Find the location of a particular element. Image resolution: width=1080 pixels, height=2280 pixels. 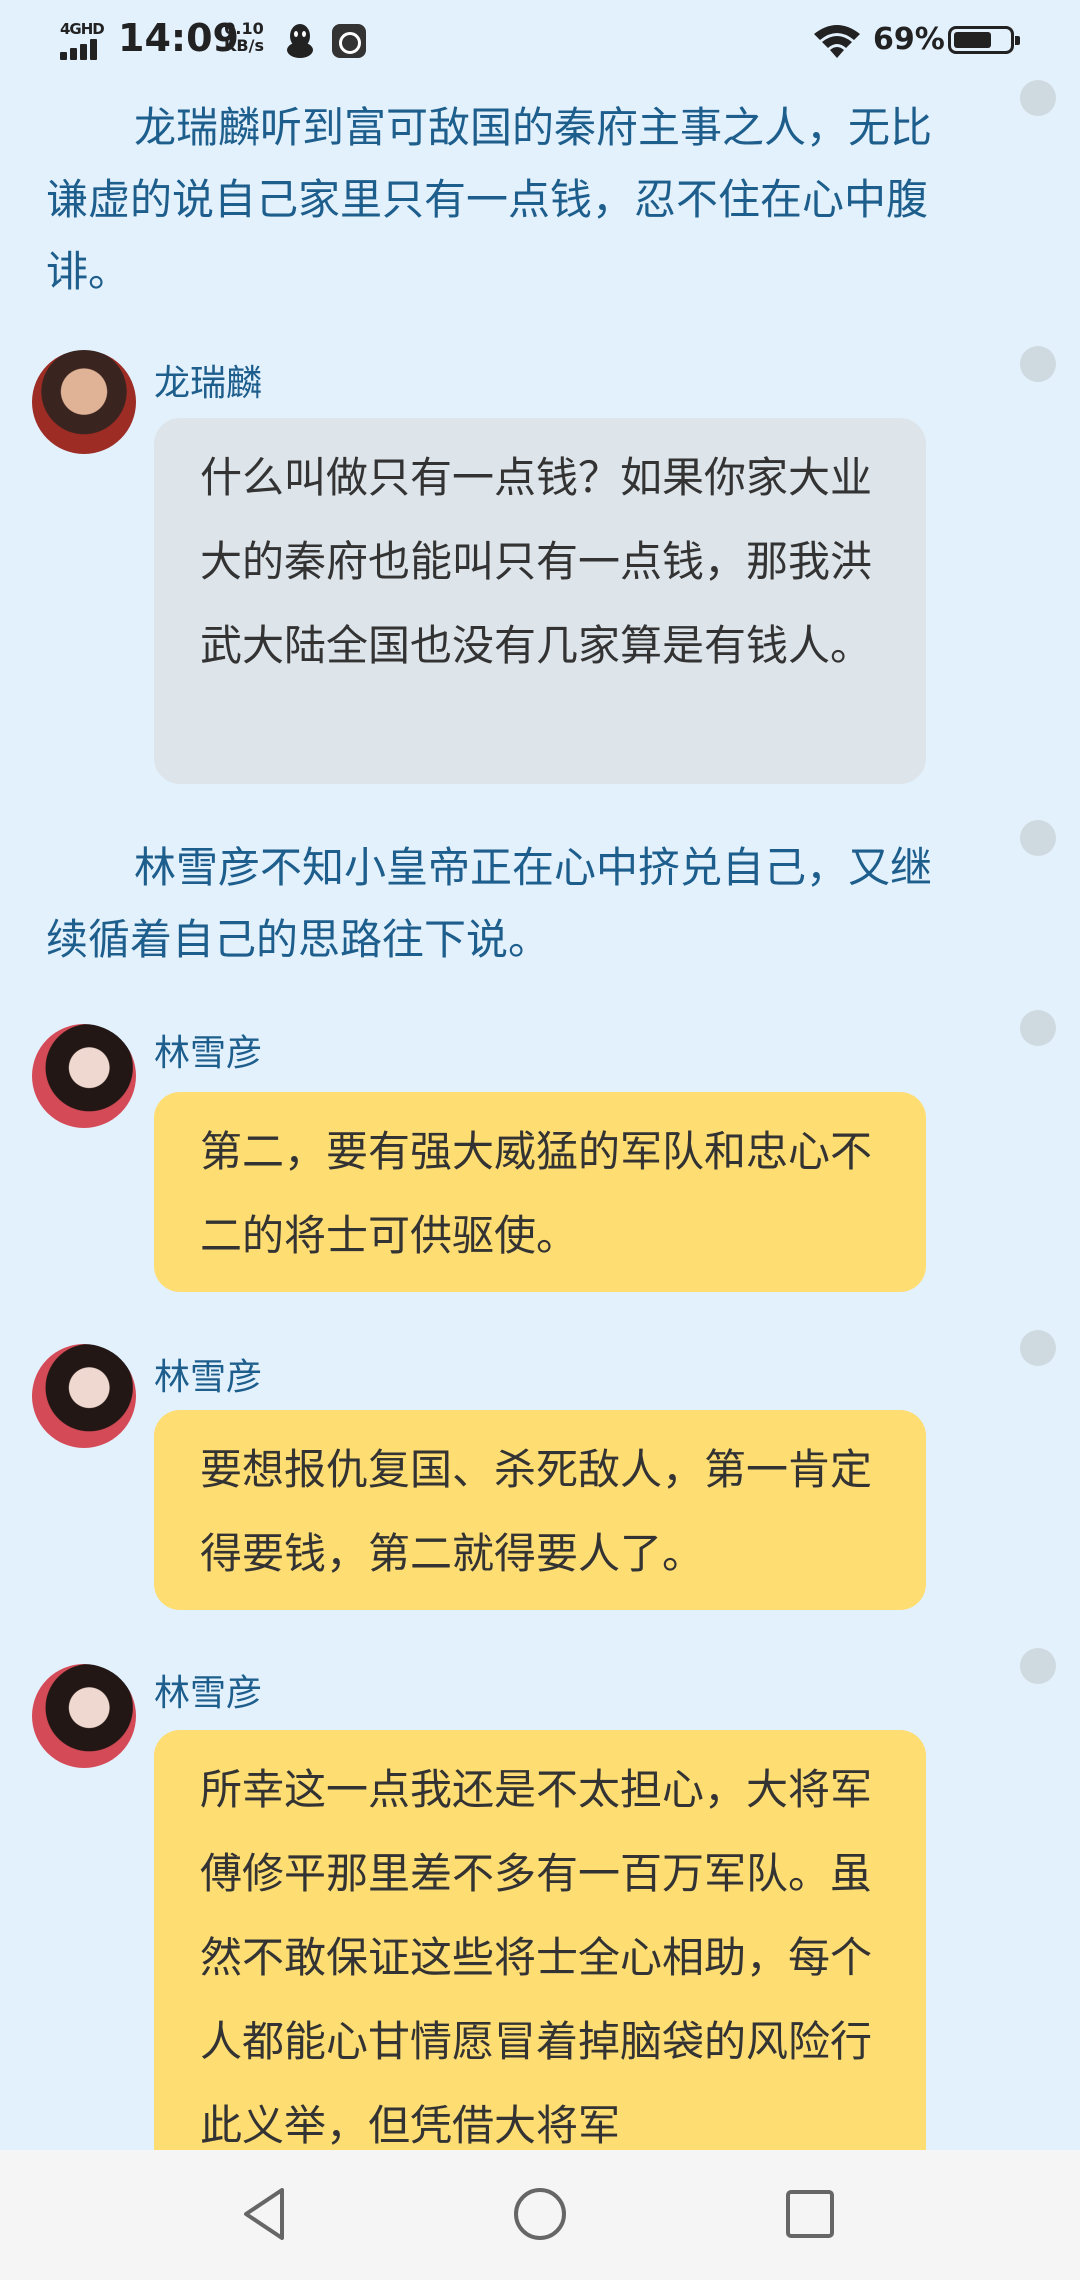

navigation-bar is located at coordinates (540, 2215).